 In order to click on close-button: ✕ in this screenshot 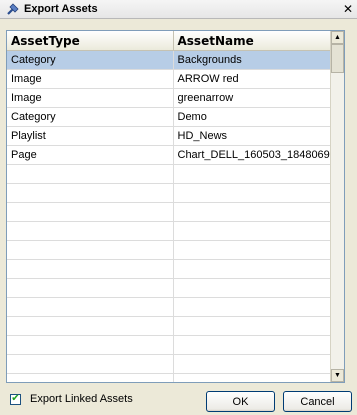, I will do `click(348, 9)`.